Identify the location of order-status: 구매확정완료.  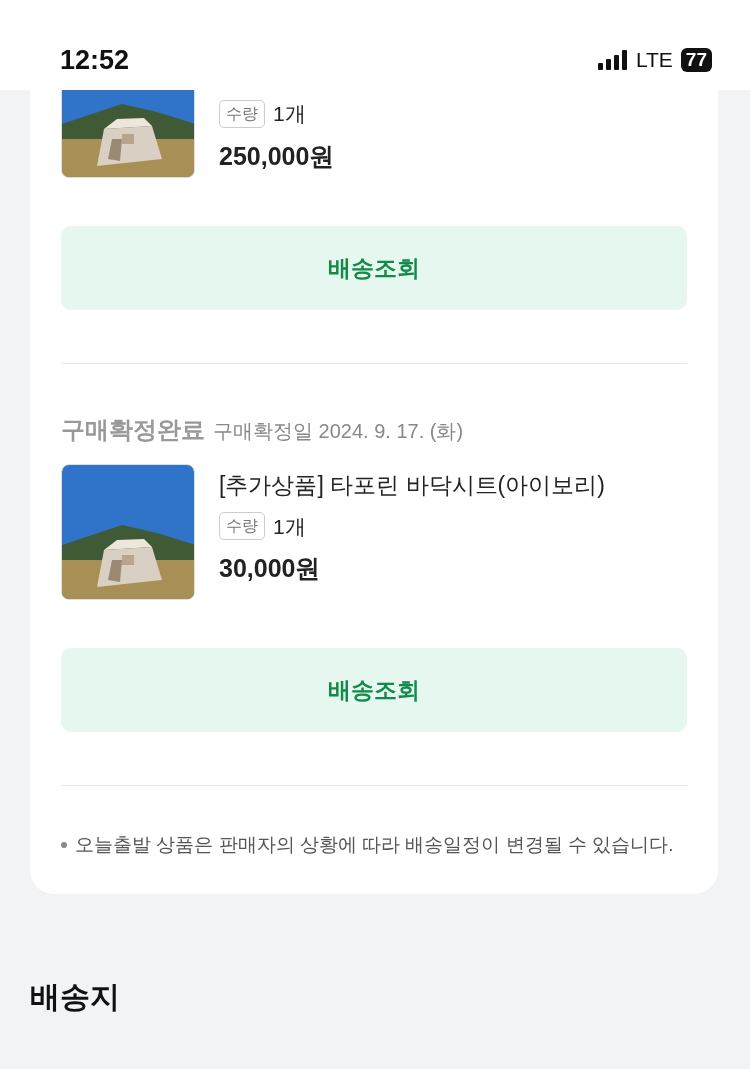
(133, 430).